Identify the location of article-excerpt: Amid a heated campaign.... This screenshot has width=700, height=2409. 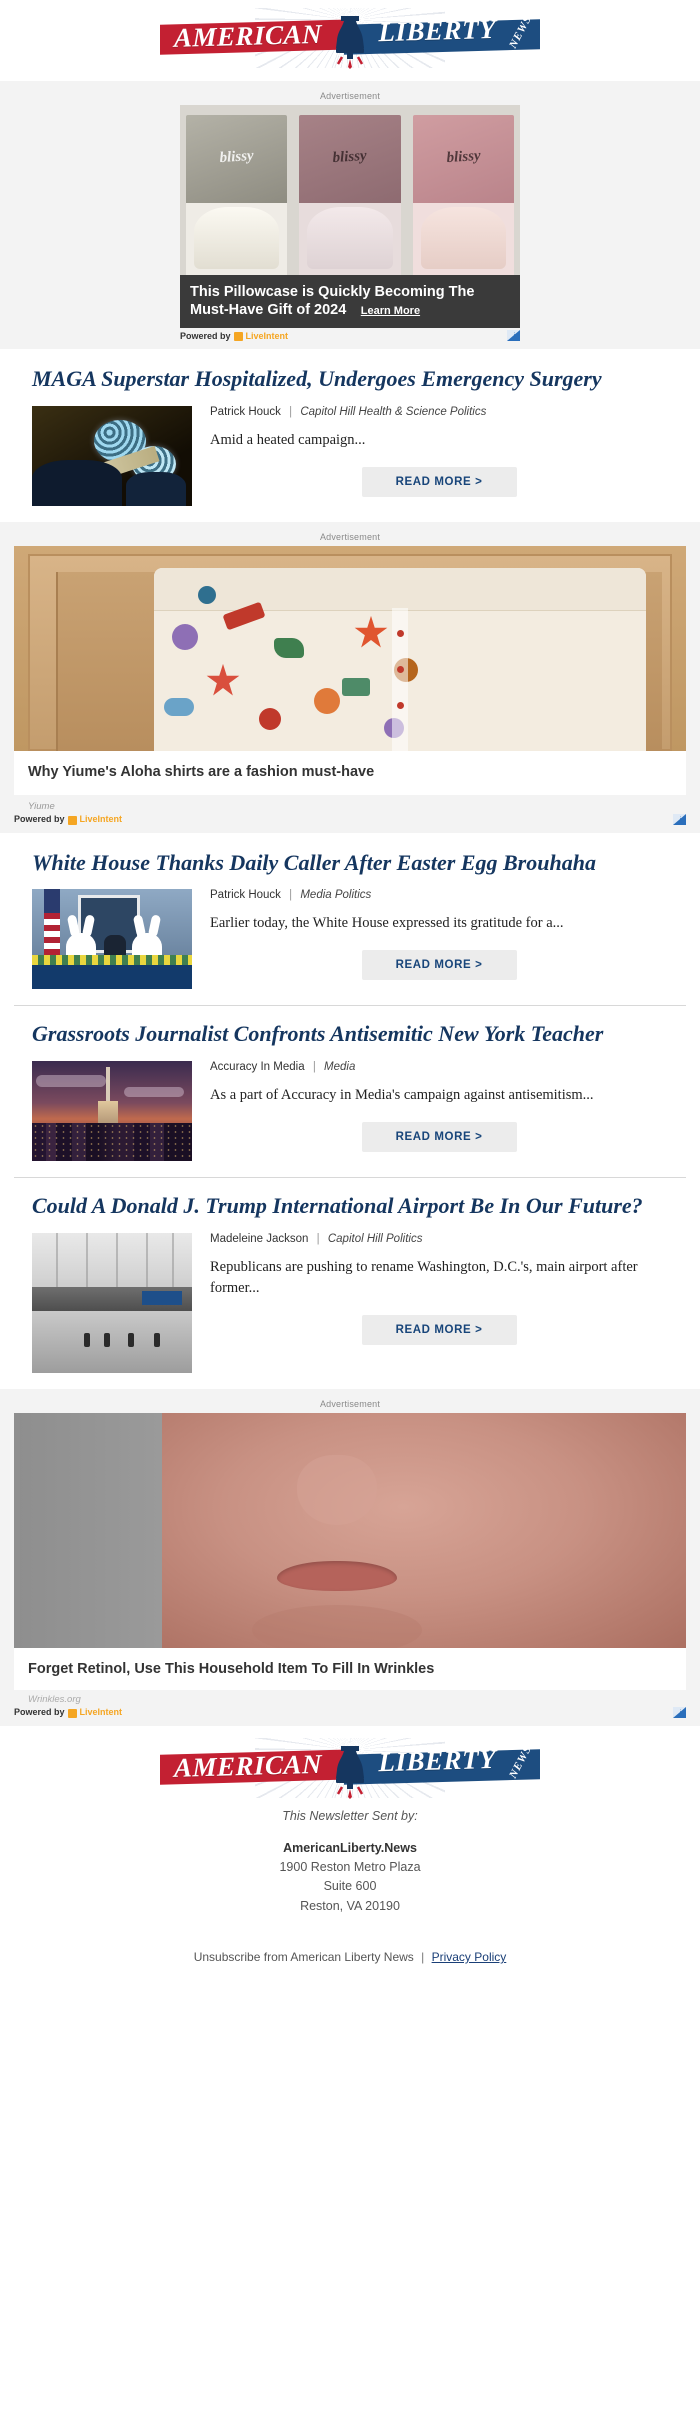
(288, 439).